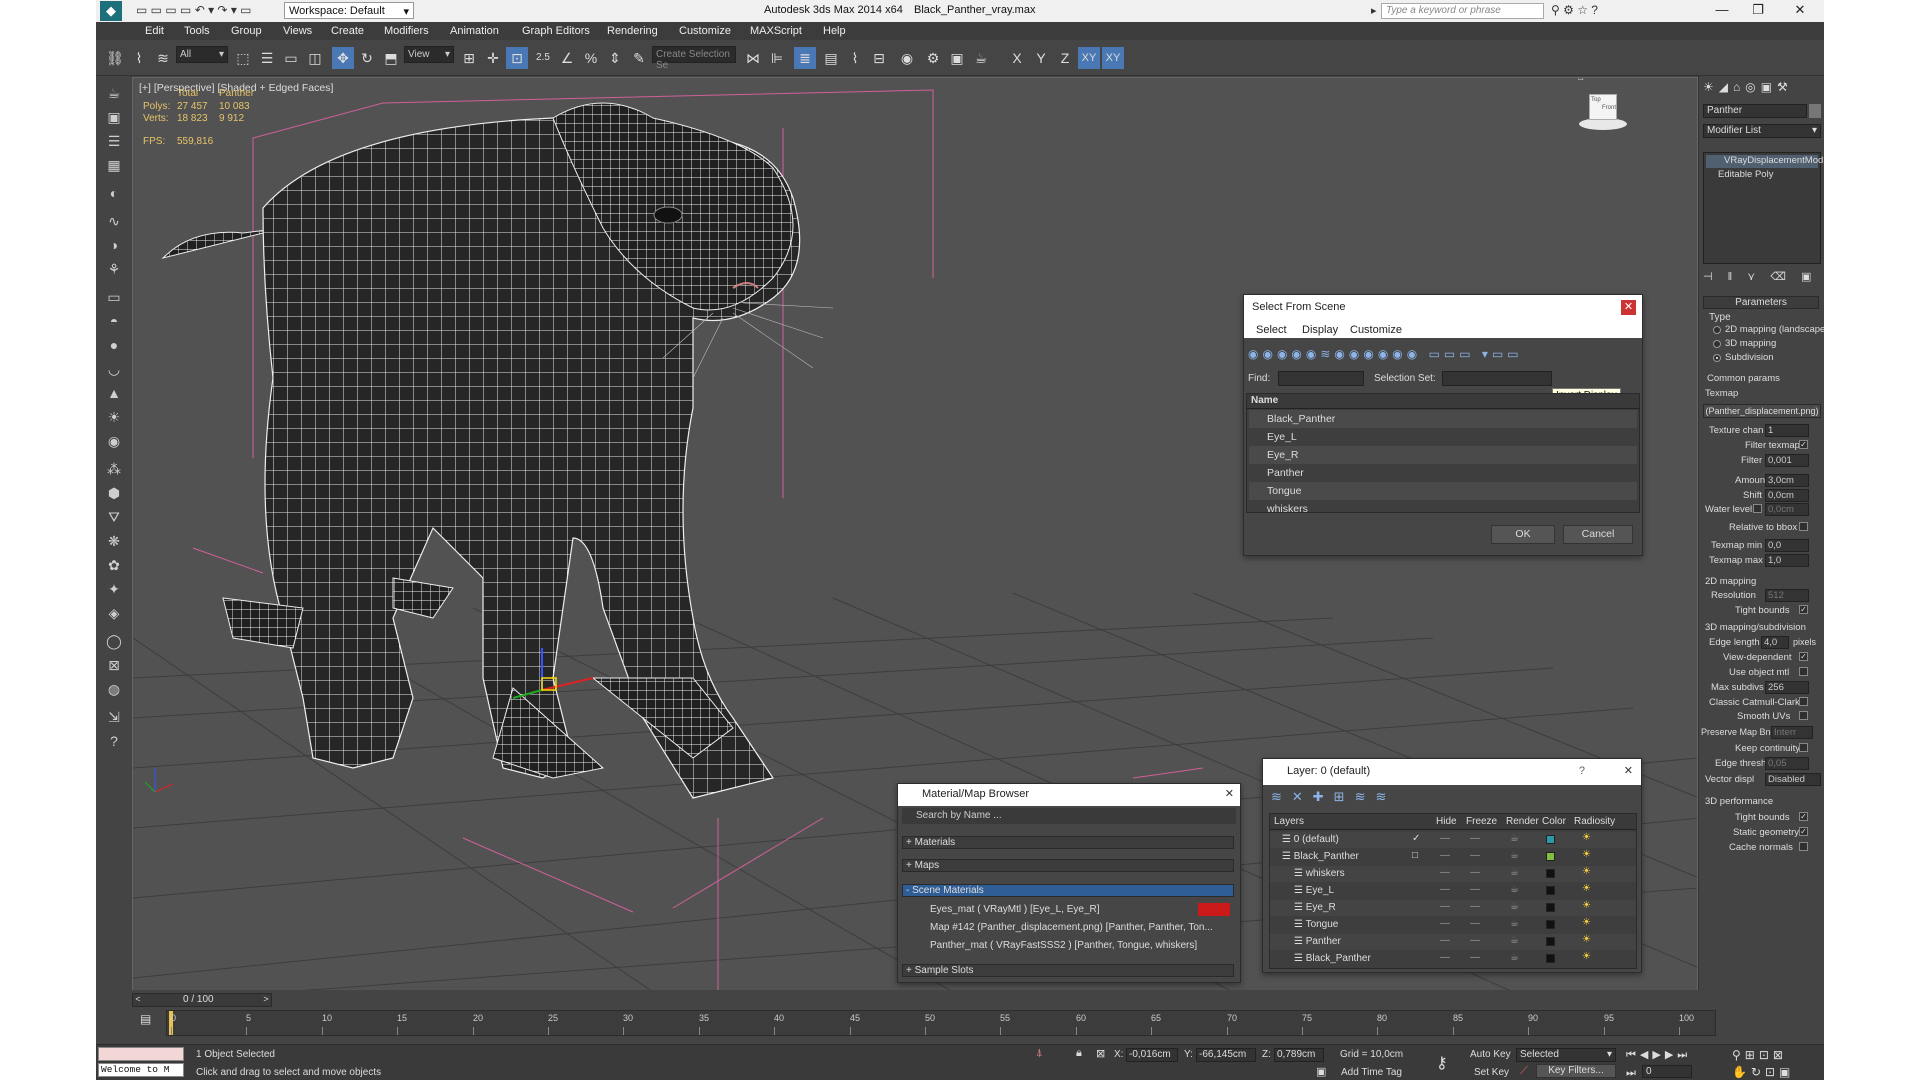 This screenshot has width=1920, height=1080. Describe the element at coordinates (114, 417) in the screenshot. I see `sun-icon: ☀` at that location.